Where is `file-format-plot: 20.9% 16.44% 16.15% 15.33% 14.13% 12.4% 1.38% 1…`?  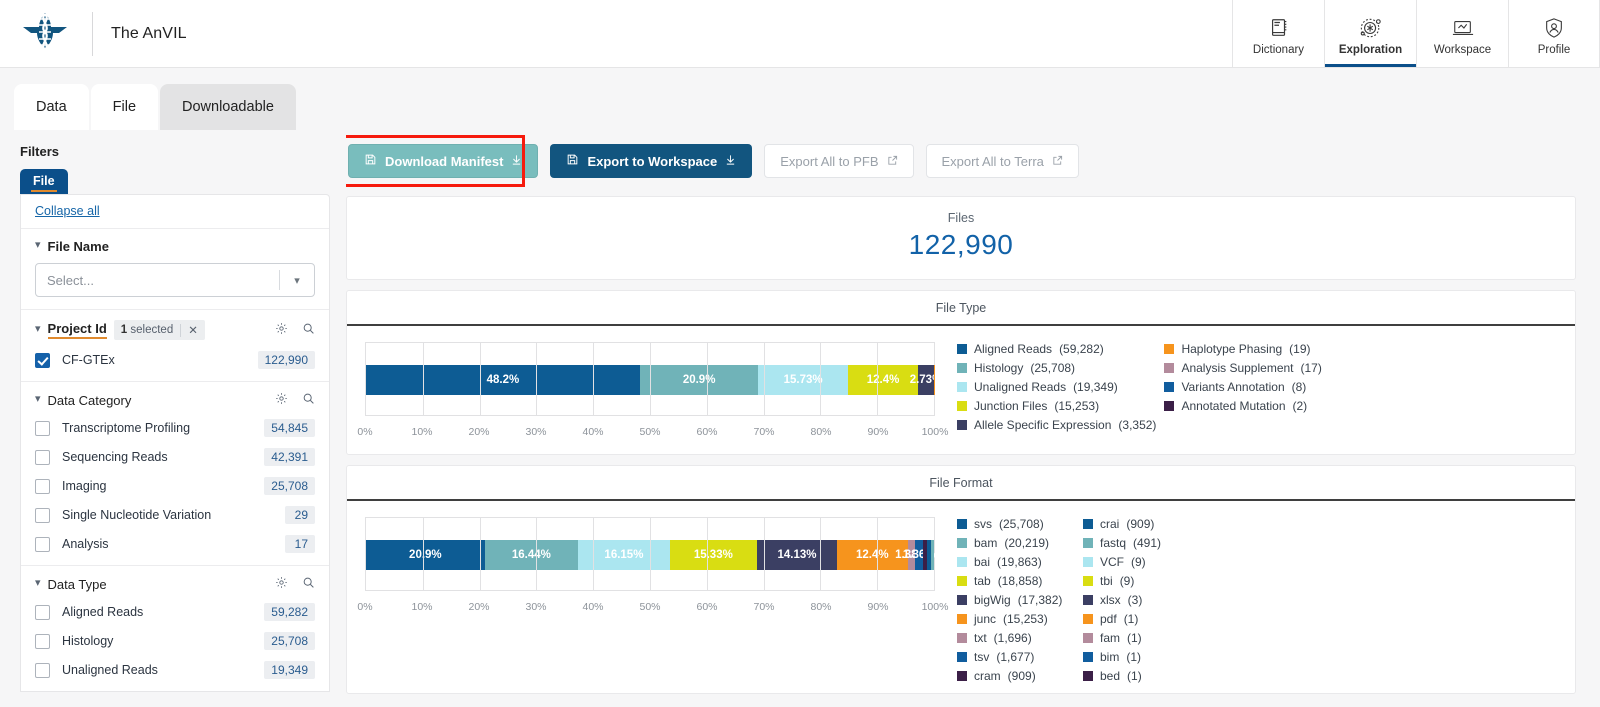 file-format-plot: 20.9% 16.44% 16.15% 15.33% 14.13% 12.4% 1.38% 1… is located at coordinates (652, 600).